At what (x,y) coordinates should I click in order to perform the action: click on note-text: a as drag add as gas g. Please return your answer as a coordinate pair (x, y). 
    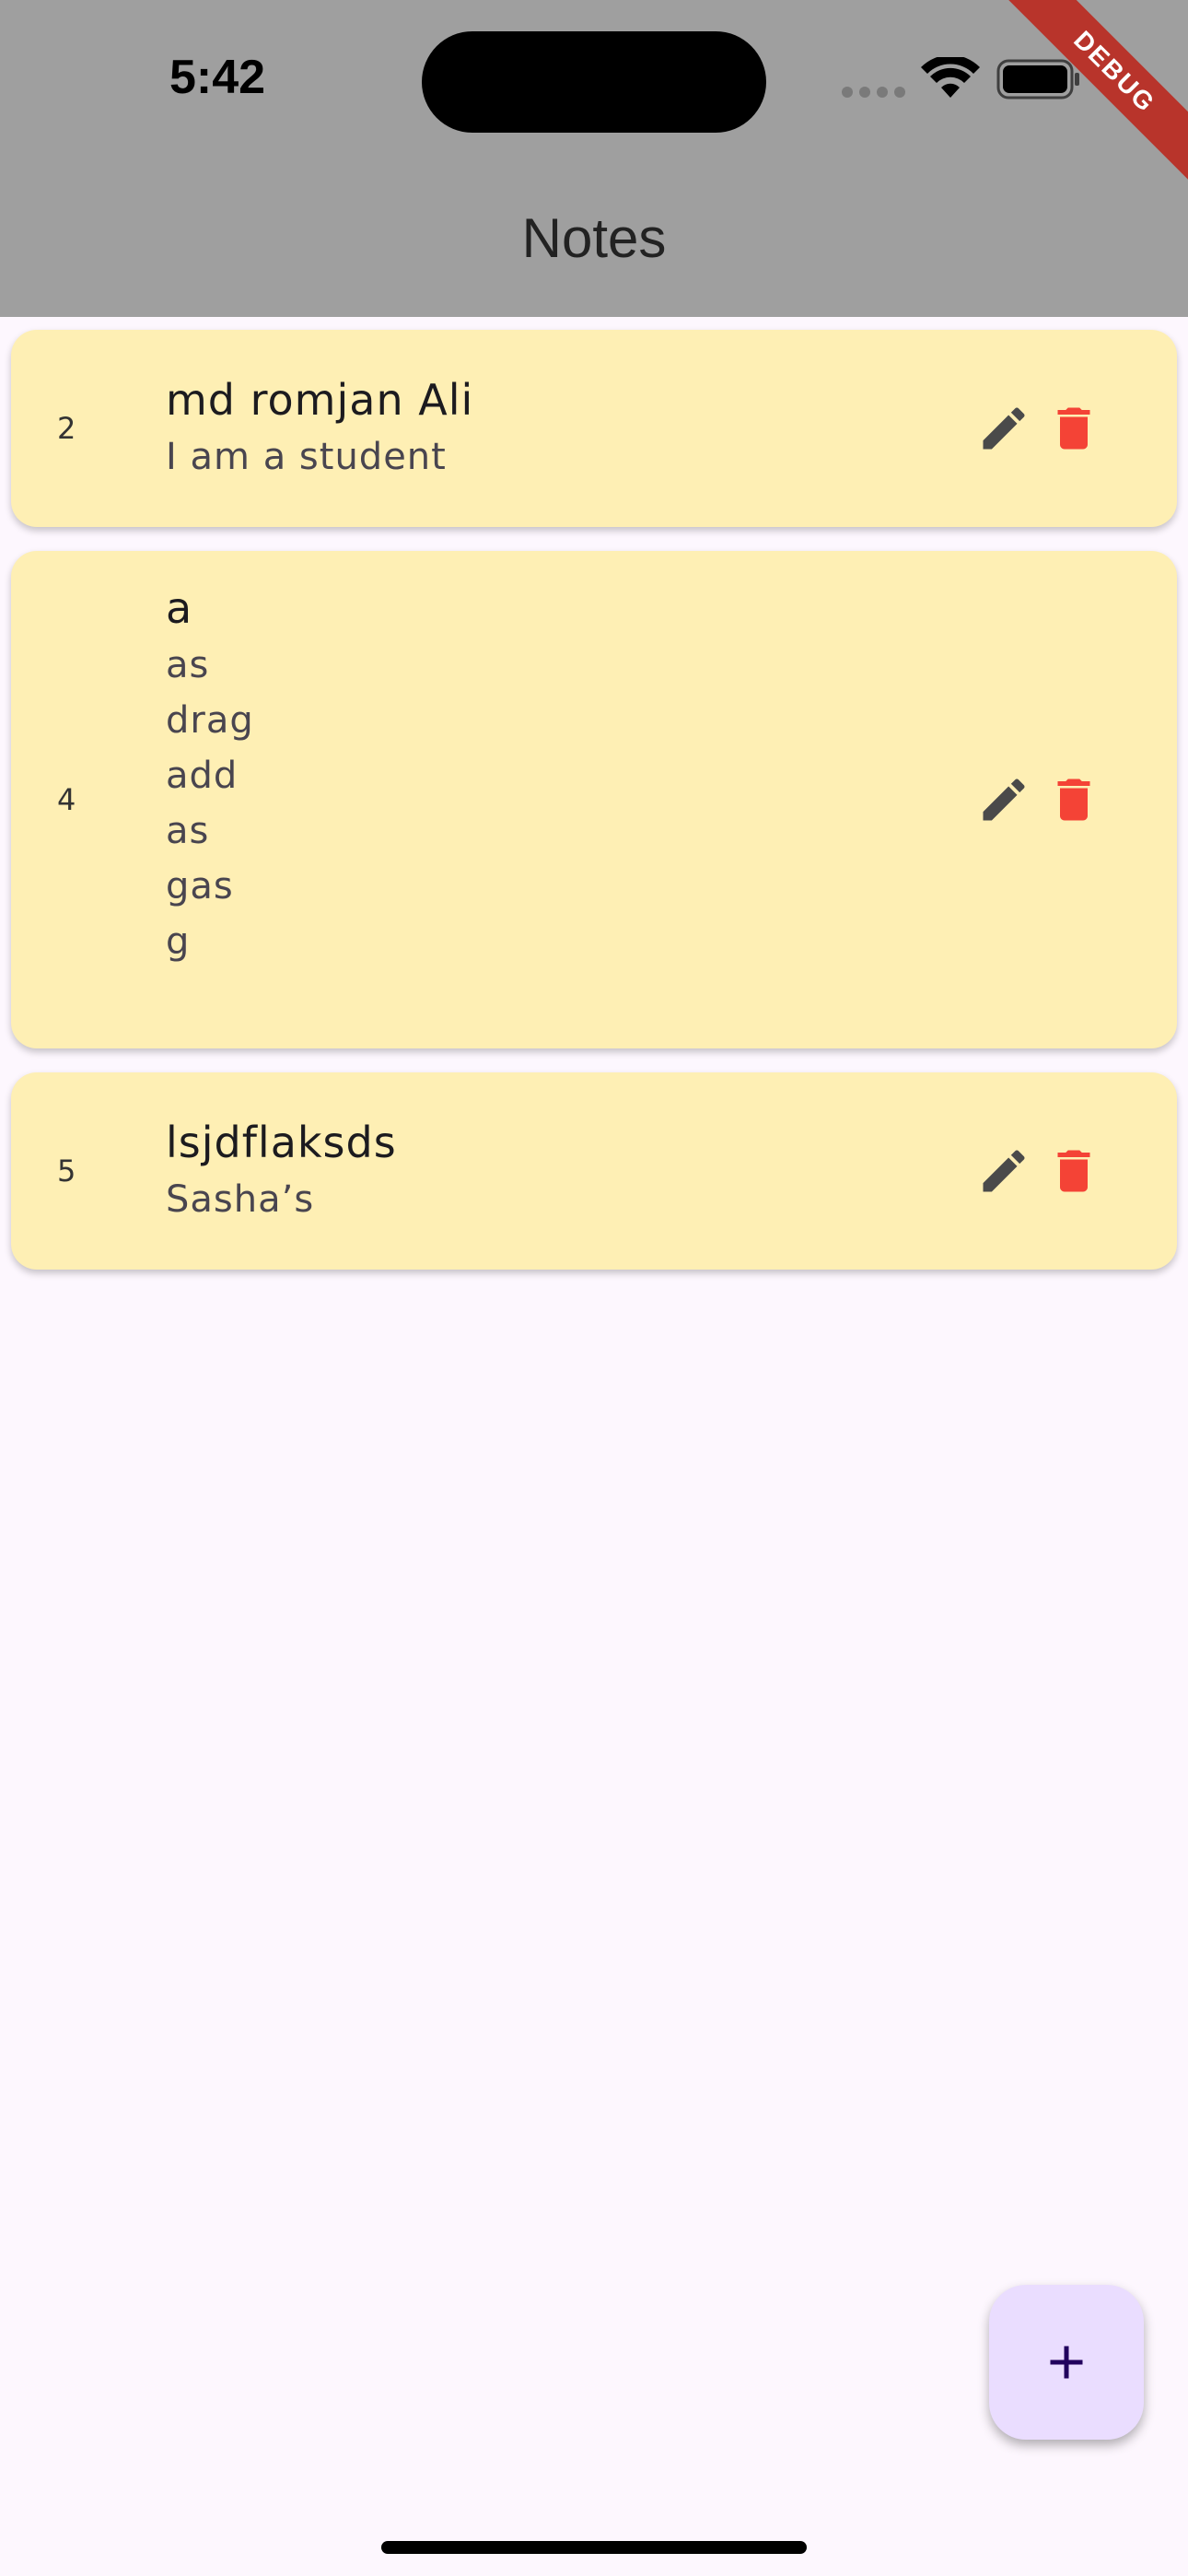
    Looking at the image, I should click on (210, 775).